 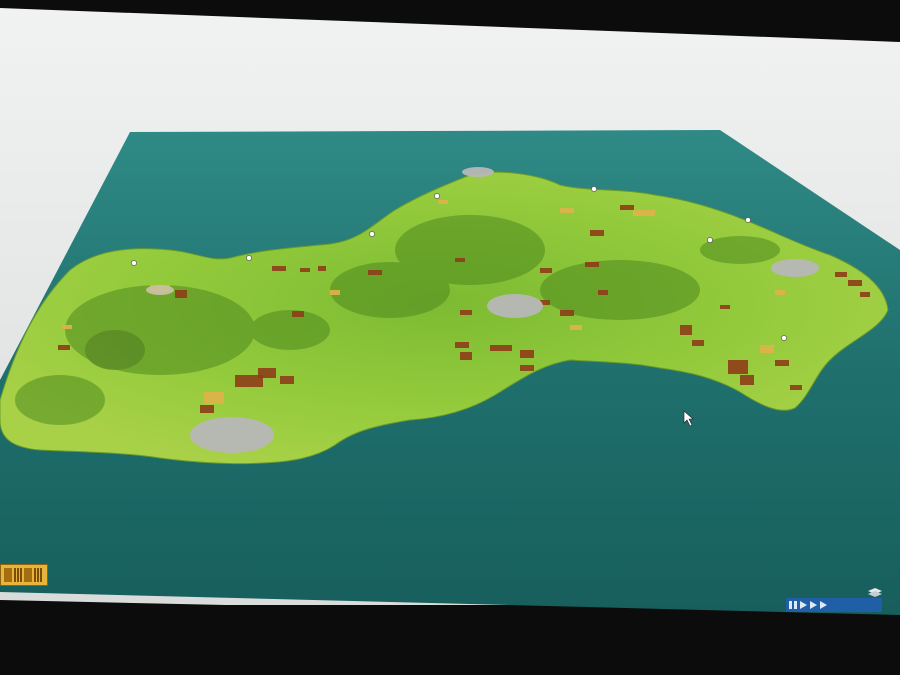 What do you see at coordinates (803, 605) in the screenshot?
I see `play-icon` at bounding box center [803, 605].